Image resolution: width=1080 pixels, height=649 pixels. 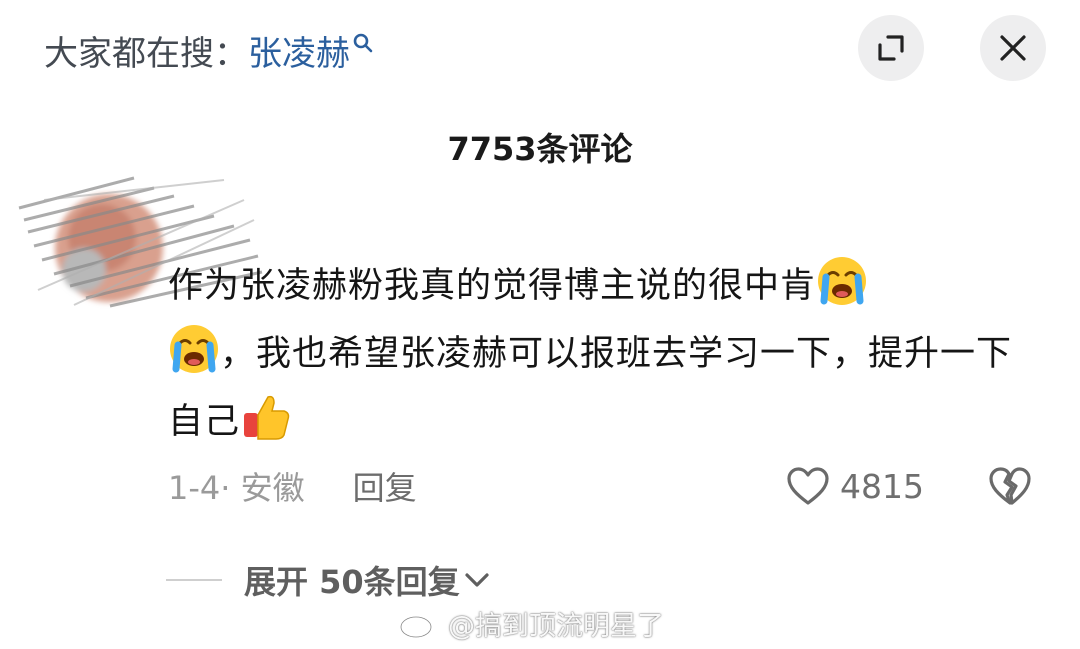 I want to click on thumbs-up-emoji, so click(x=267, y=417).